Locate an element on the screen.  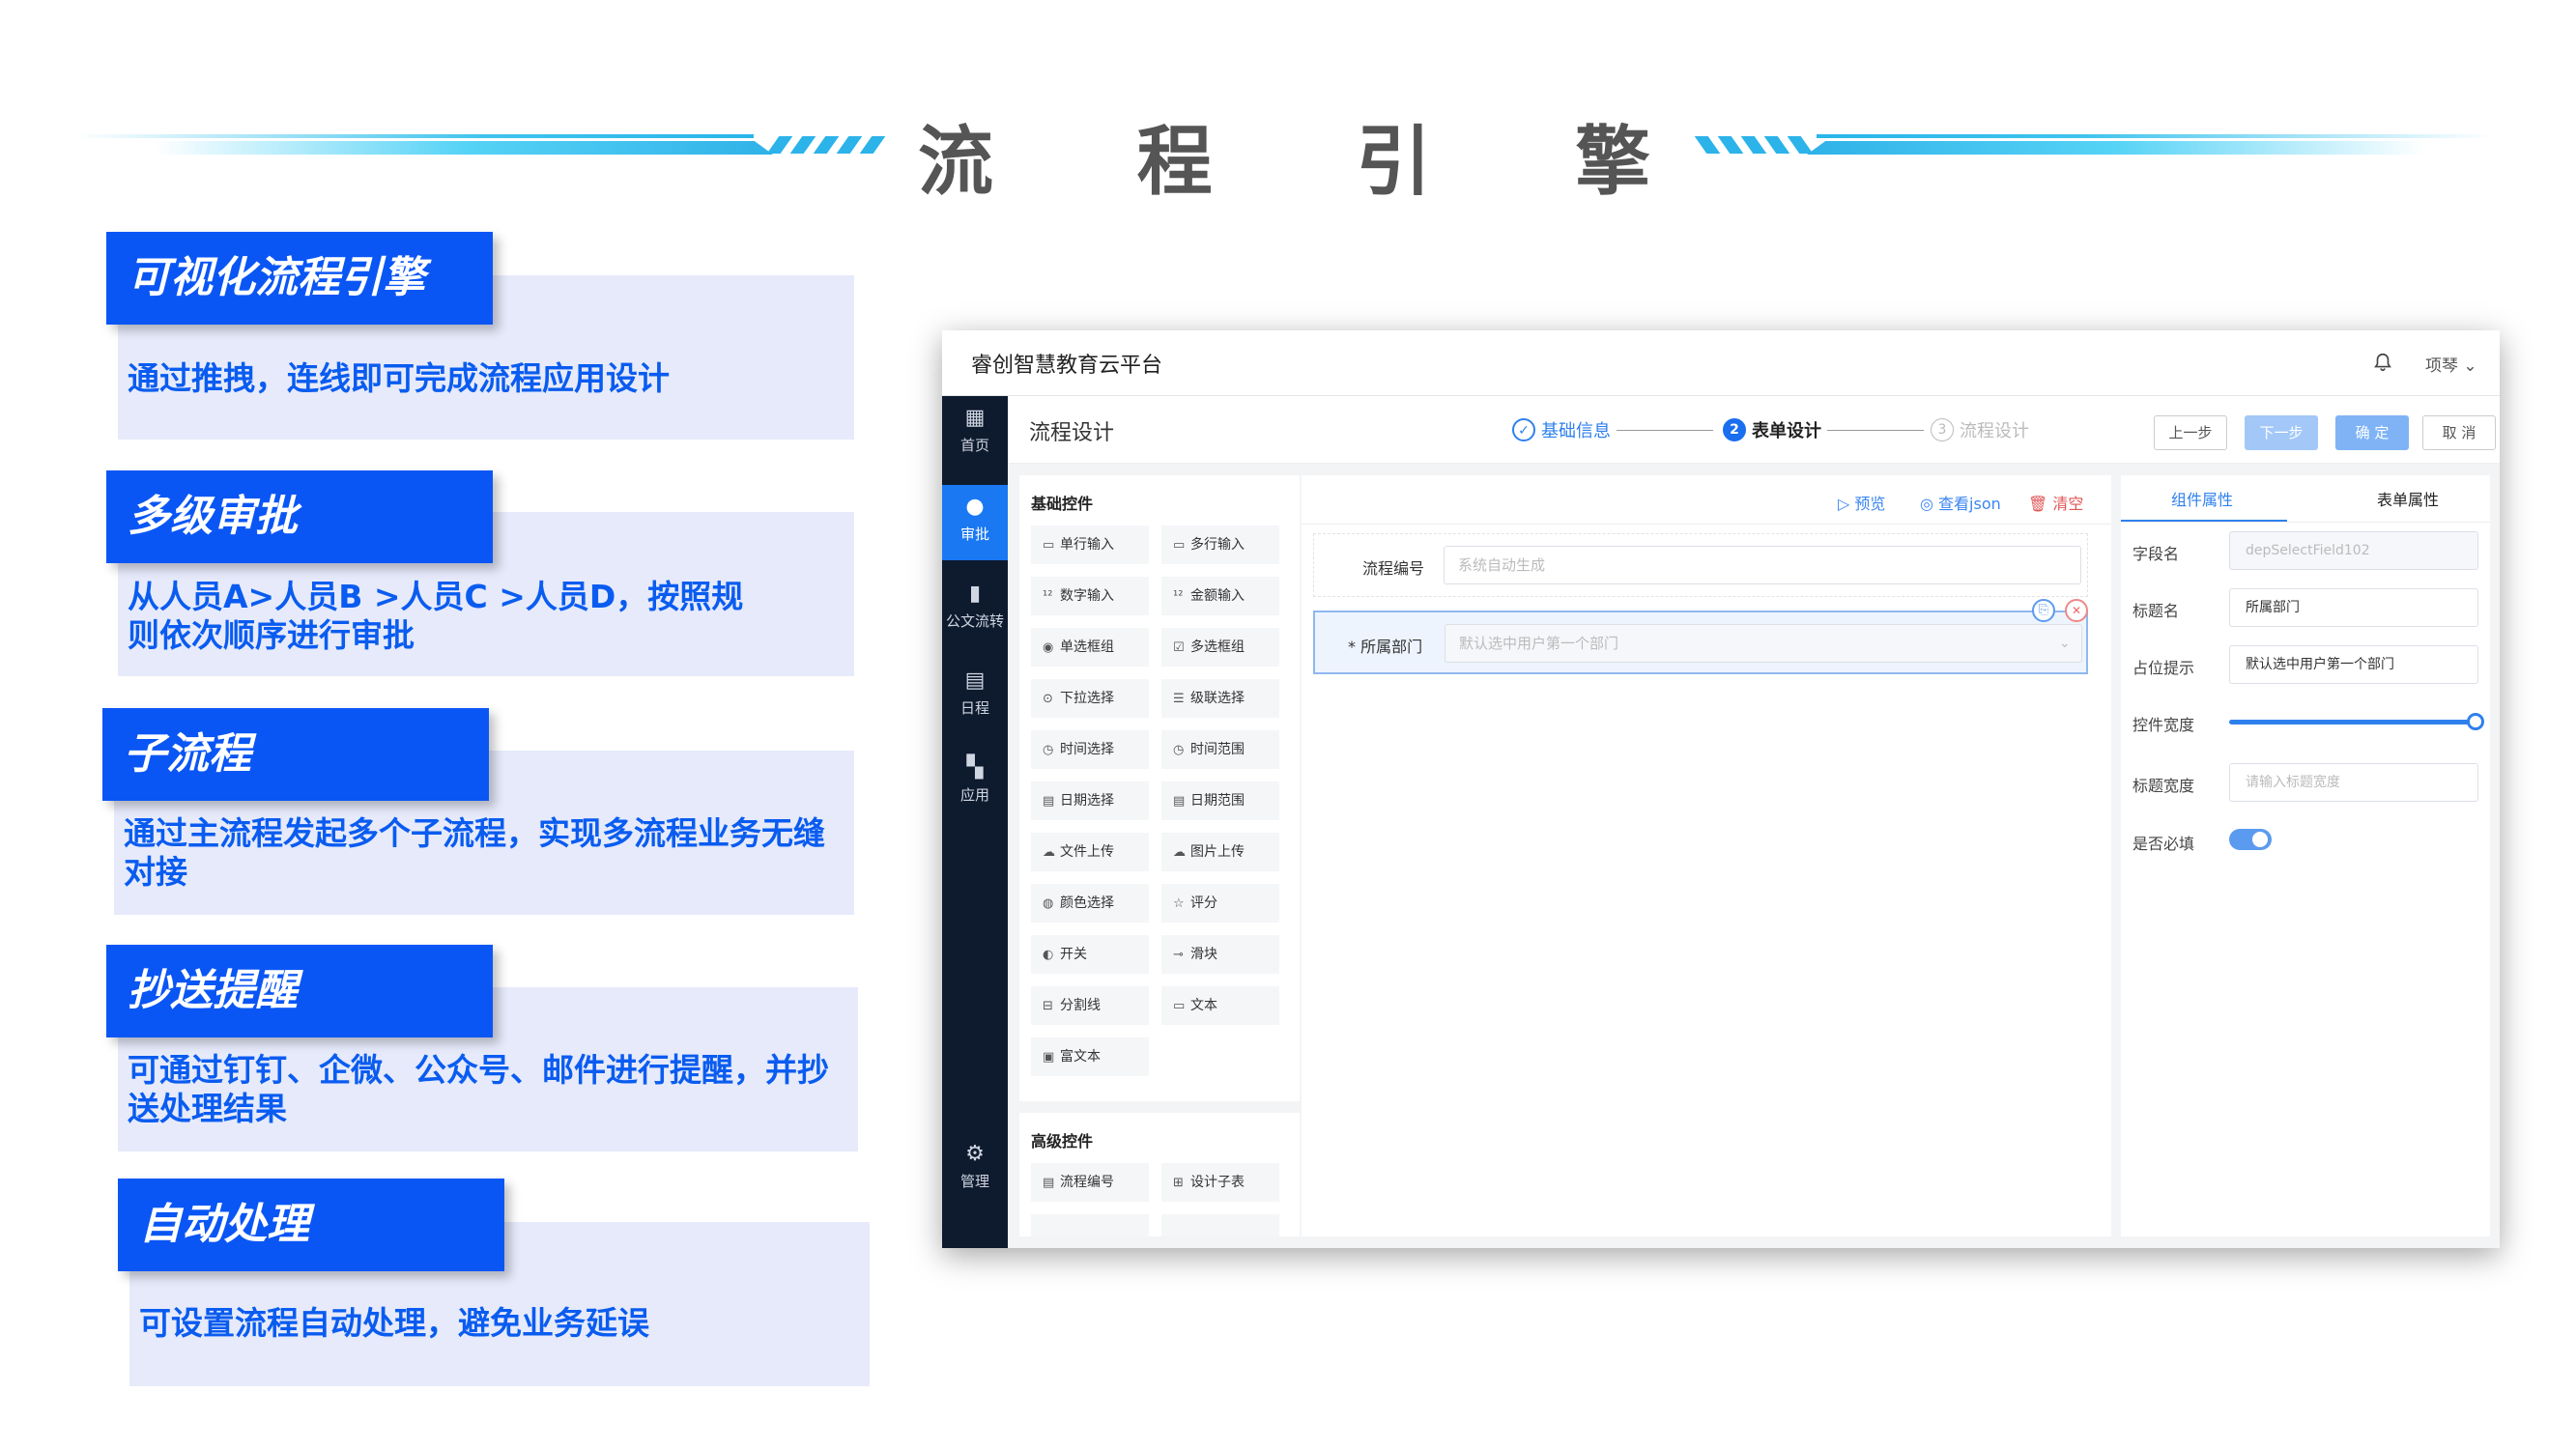
nav-documents: ▮ 公文流转 is located at coordinates (975, 609).